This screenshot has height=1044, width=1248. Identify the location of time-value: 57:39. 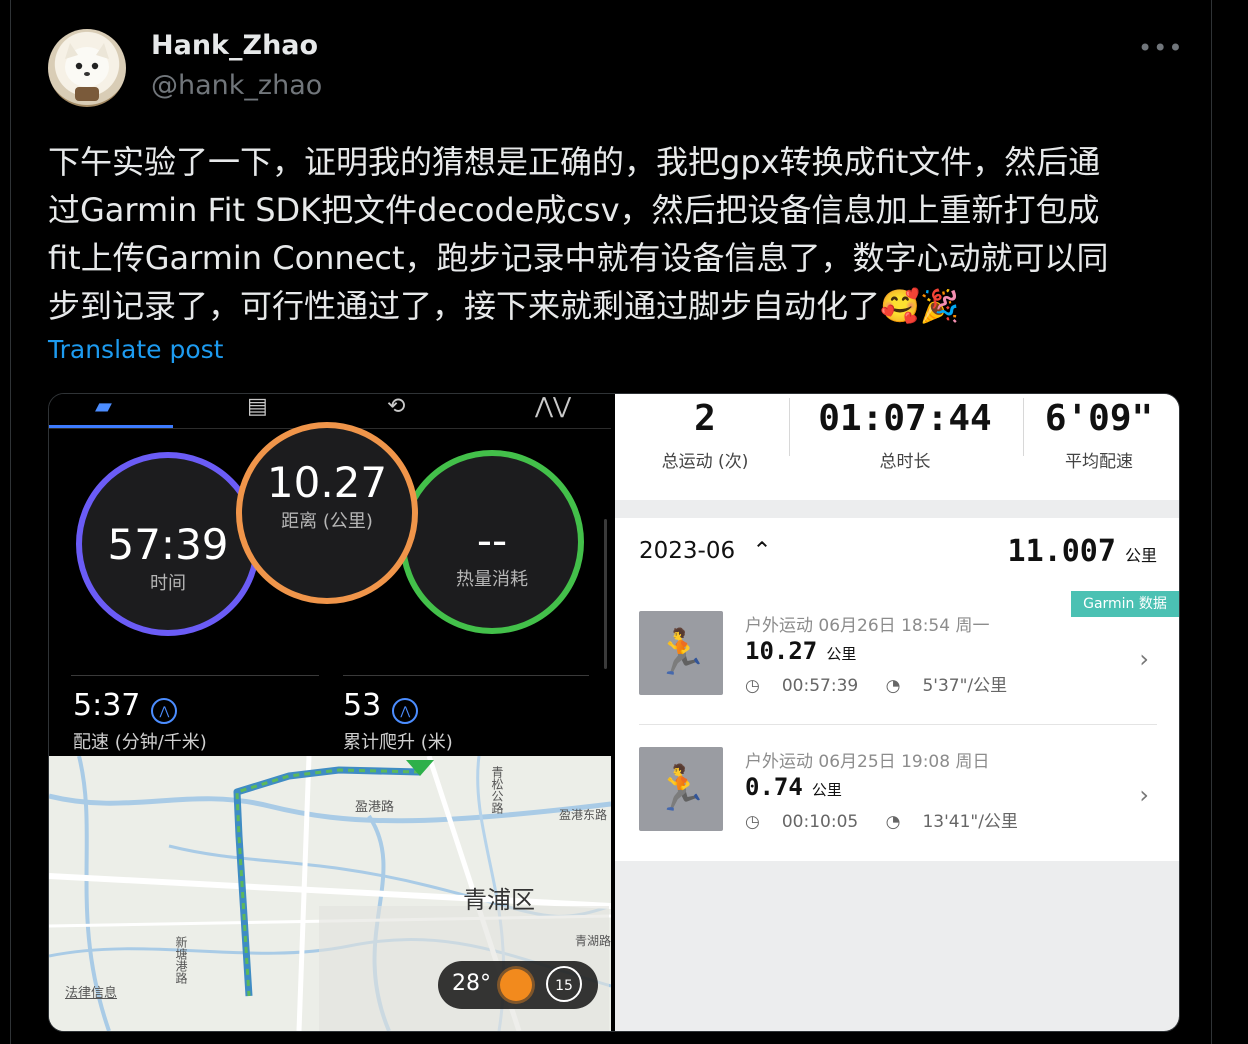
(168, 544).